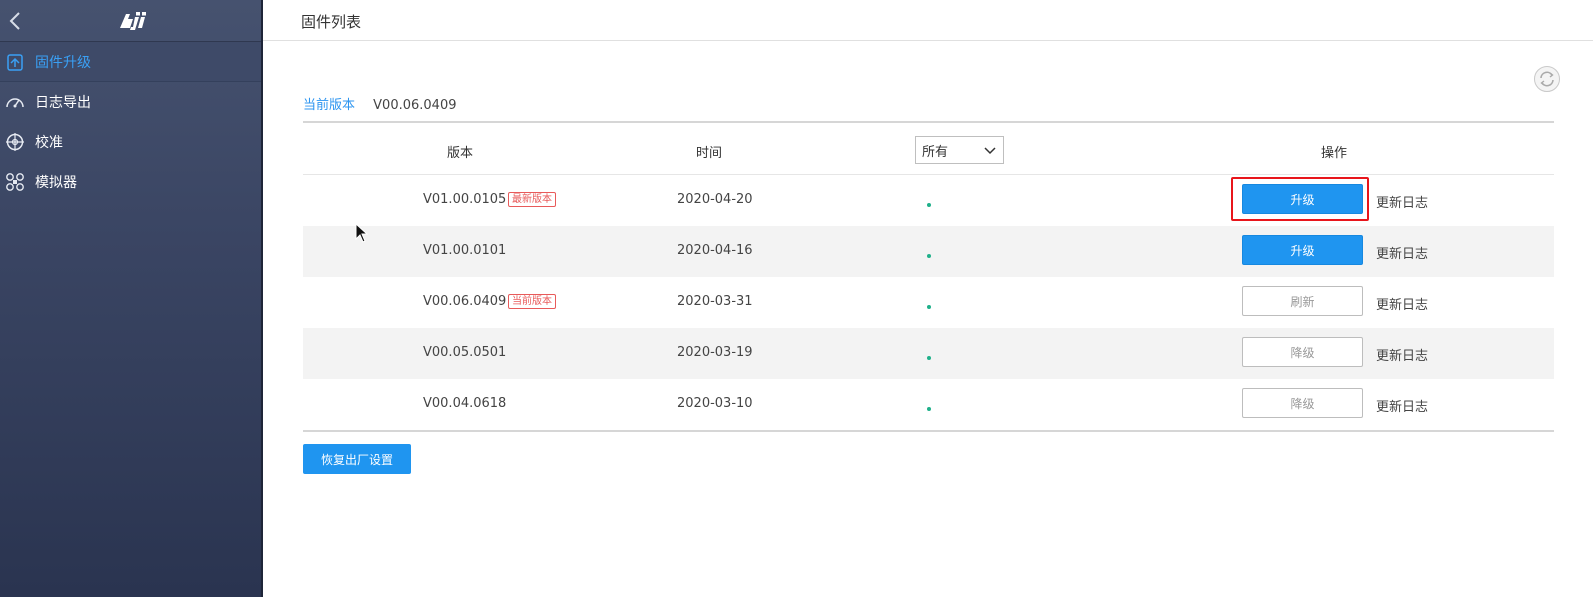 Image resolution: width=1593 pixels, height=597 pixels. I want to click on table-row: V00.04.0618 2020-03-10 降级 更新日志, so click(928, 404).